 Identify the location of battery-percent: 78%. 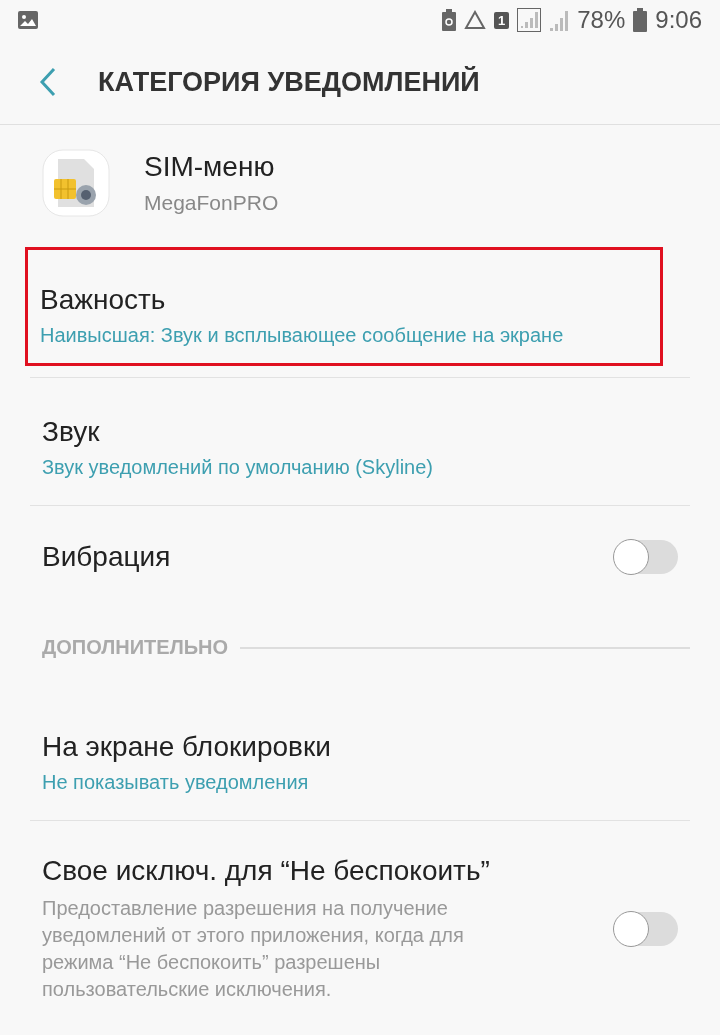
(601, 20).